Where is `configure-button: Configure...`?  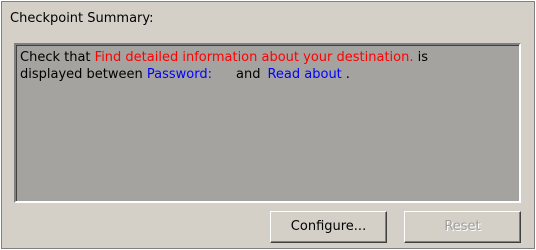 configure-button: Configure... is located at coordinates (328, 227).